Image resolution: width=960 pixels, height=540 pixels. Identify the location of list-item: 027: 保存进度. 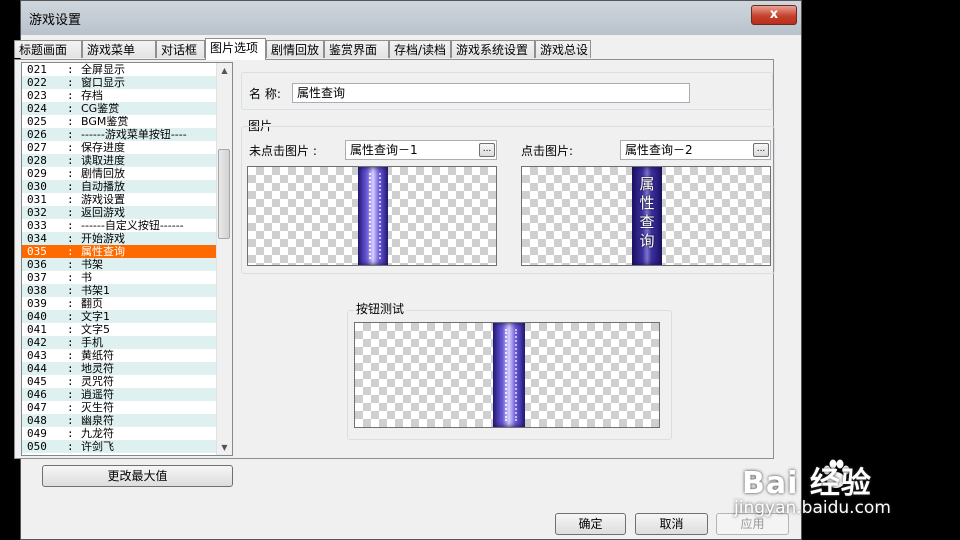
(127, 147).